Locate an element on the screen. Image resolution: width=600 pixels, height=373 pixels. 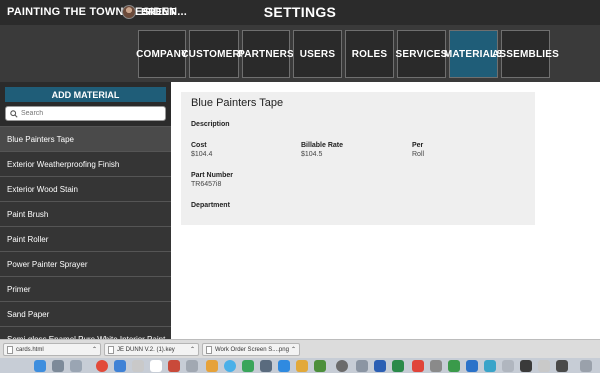
download-filename: cards.html is located at coordinates (30, 349).